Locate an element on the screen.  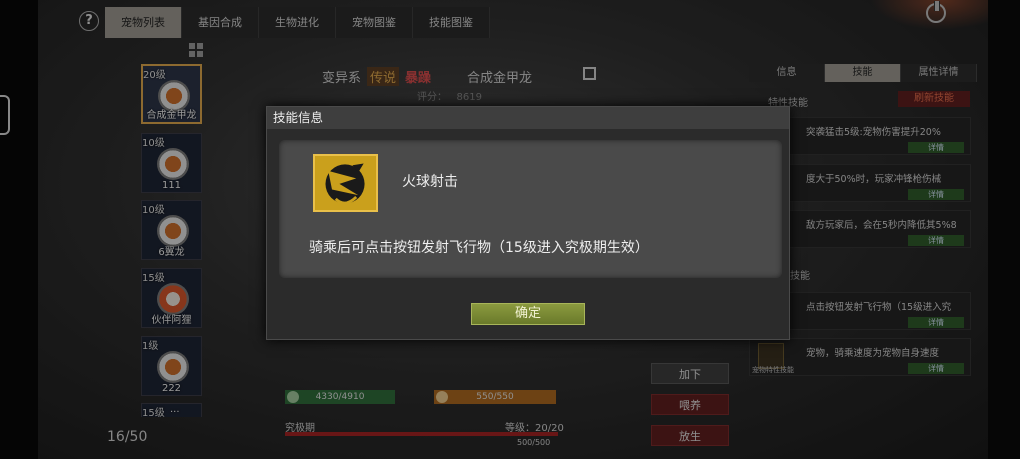
dialog-body: 火球射击 骑乘后可点击按钮发射飞行物（15级进入究极期生效） is located at coordinates (530, 209).